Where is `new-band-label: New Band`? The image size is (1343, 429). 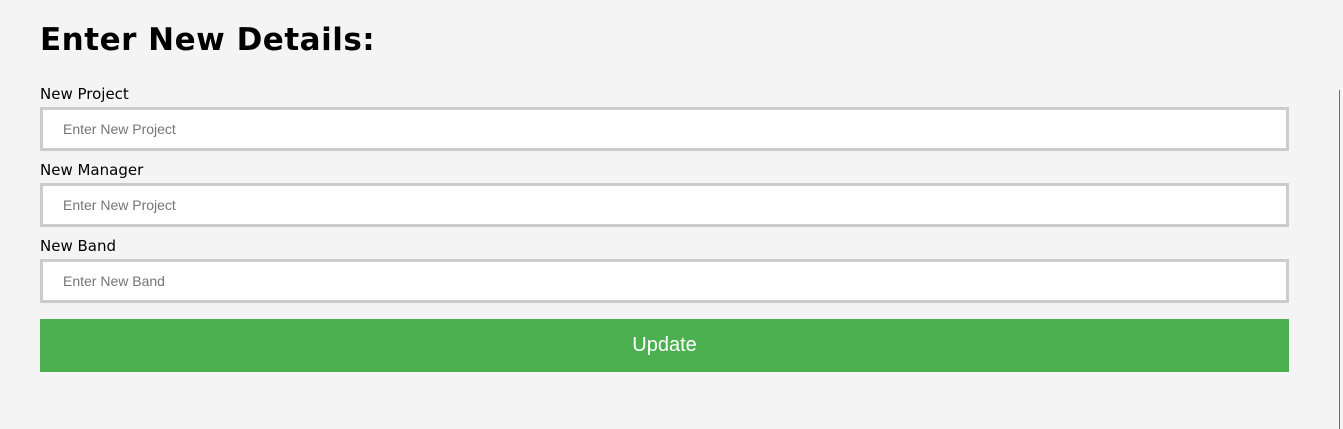
new-band-label: New Band is located at coordinates (78, 246).